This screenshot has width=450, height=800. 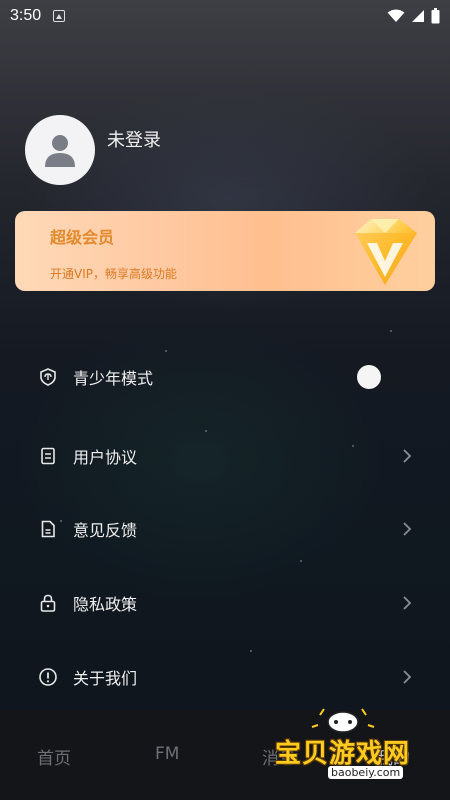 I want to click on nav-tab-home: 首页, so click(x=54, y=756).